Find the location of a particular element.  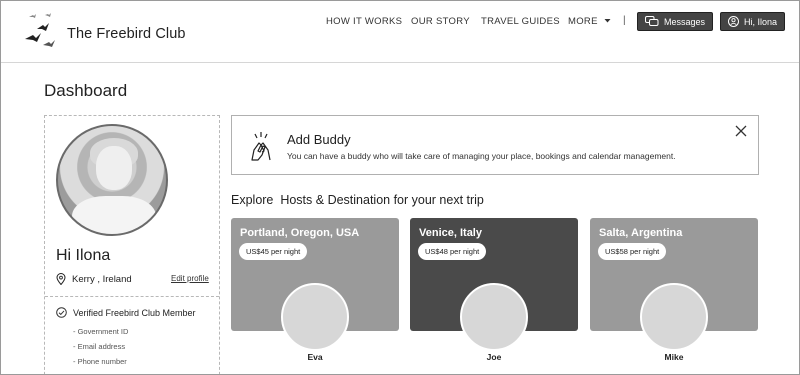

chevron-down-icon is located at coordinates (607, 21).